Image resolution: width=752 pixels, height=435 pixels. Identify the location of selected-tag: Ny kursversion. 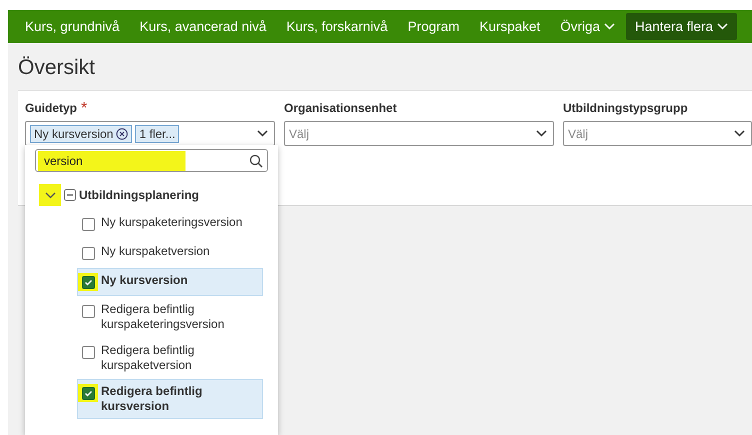
(81, 133).